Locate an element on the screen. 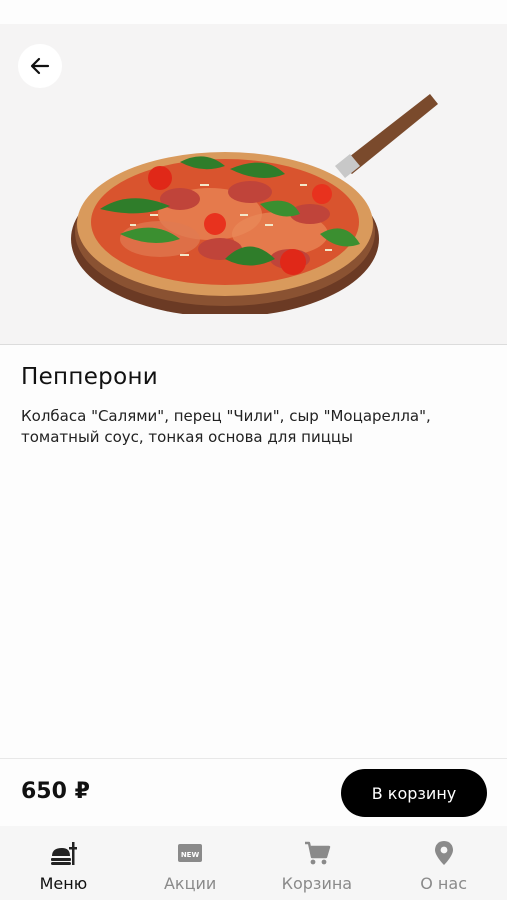 The height and width of the screenshot is (900, 507). back-button is located at coordinates (40, 66).